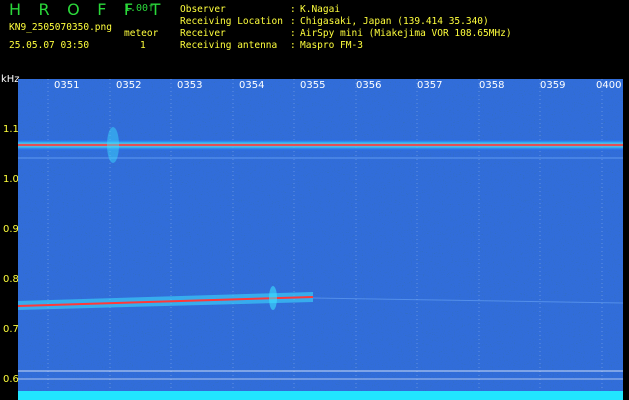 The image size is (629, 400). Describe the element at coordinates (394, 21) in the screenshot. I see `location-value: Chigasaki, Japan (139.414 35.340)` at that location.